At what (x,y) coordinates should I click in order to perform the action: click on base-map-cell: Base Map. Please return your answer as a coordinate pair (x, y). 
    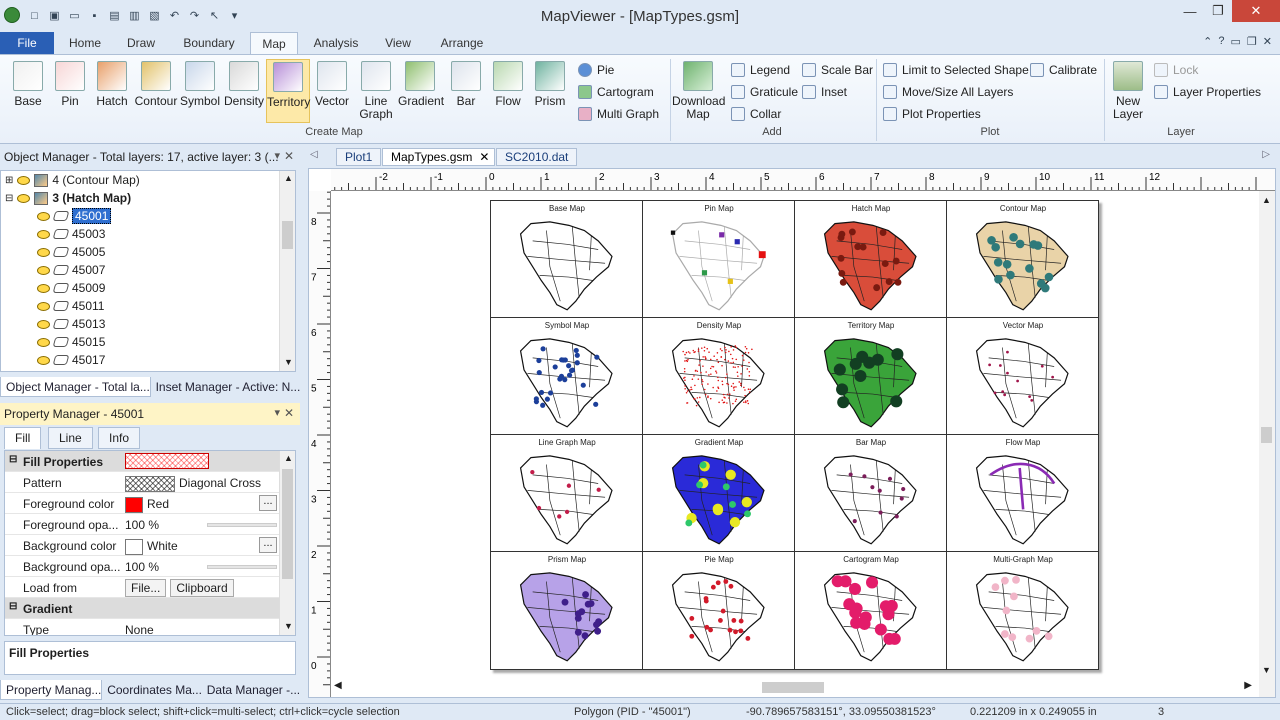
    Looking at the image, I should click on (567, 259).